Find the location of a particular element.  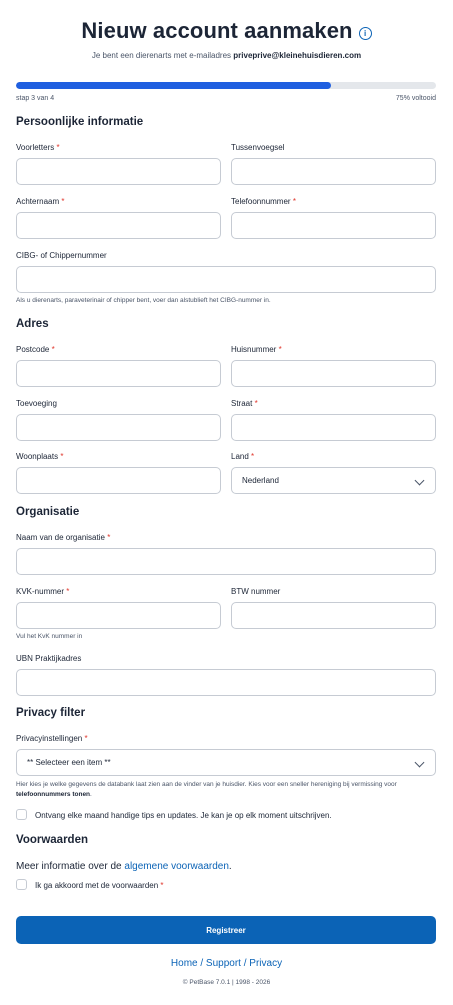

title-row: Nieuw account aanmaken i is located at coordinates (226, 31).